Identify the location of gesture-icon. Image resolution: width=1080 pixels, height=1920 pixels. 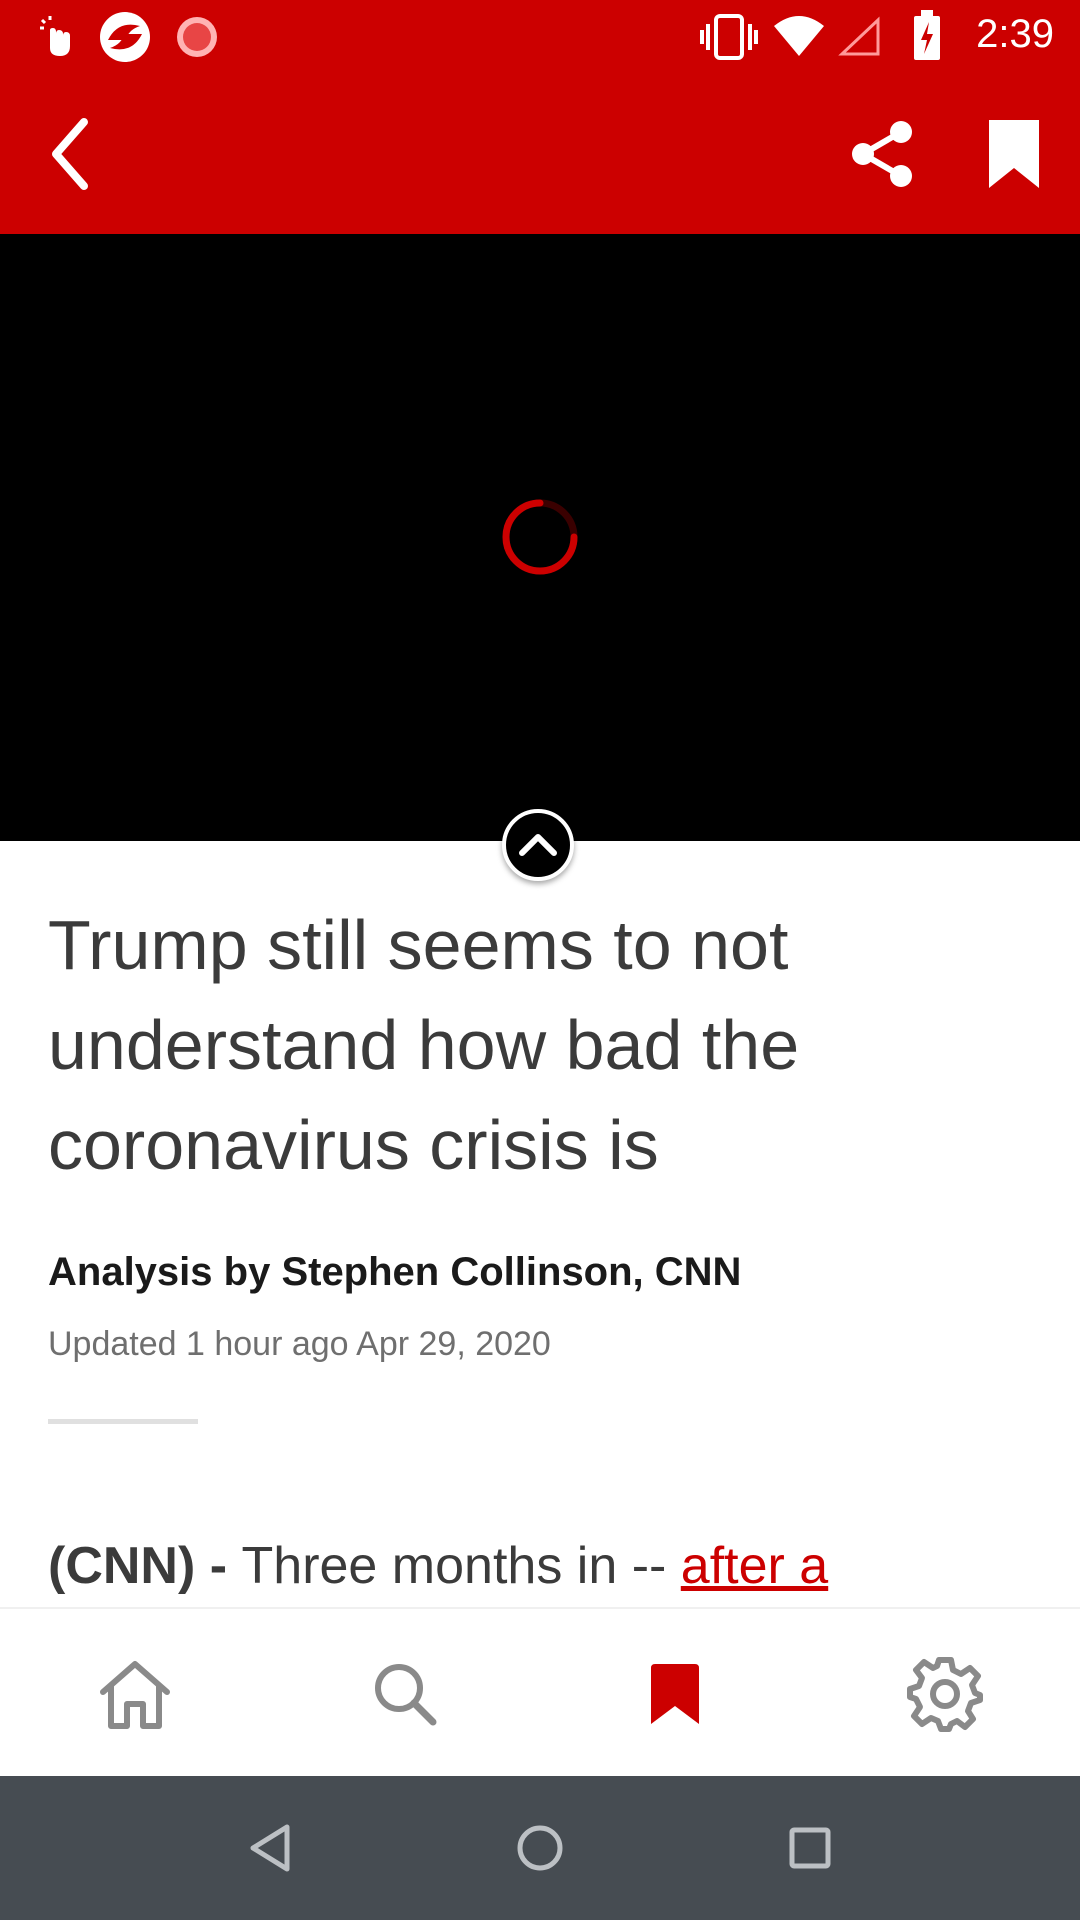
(55, 36).